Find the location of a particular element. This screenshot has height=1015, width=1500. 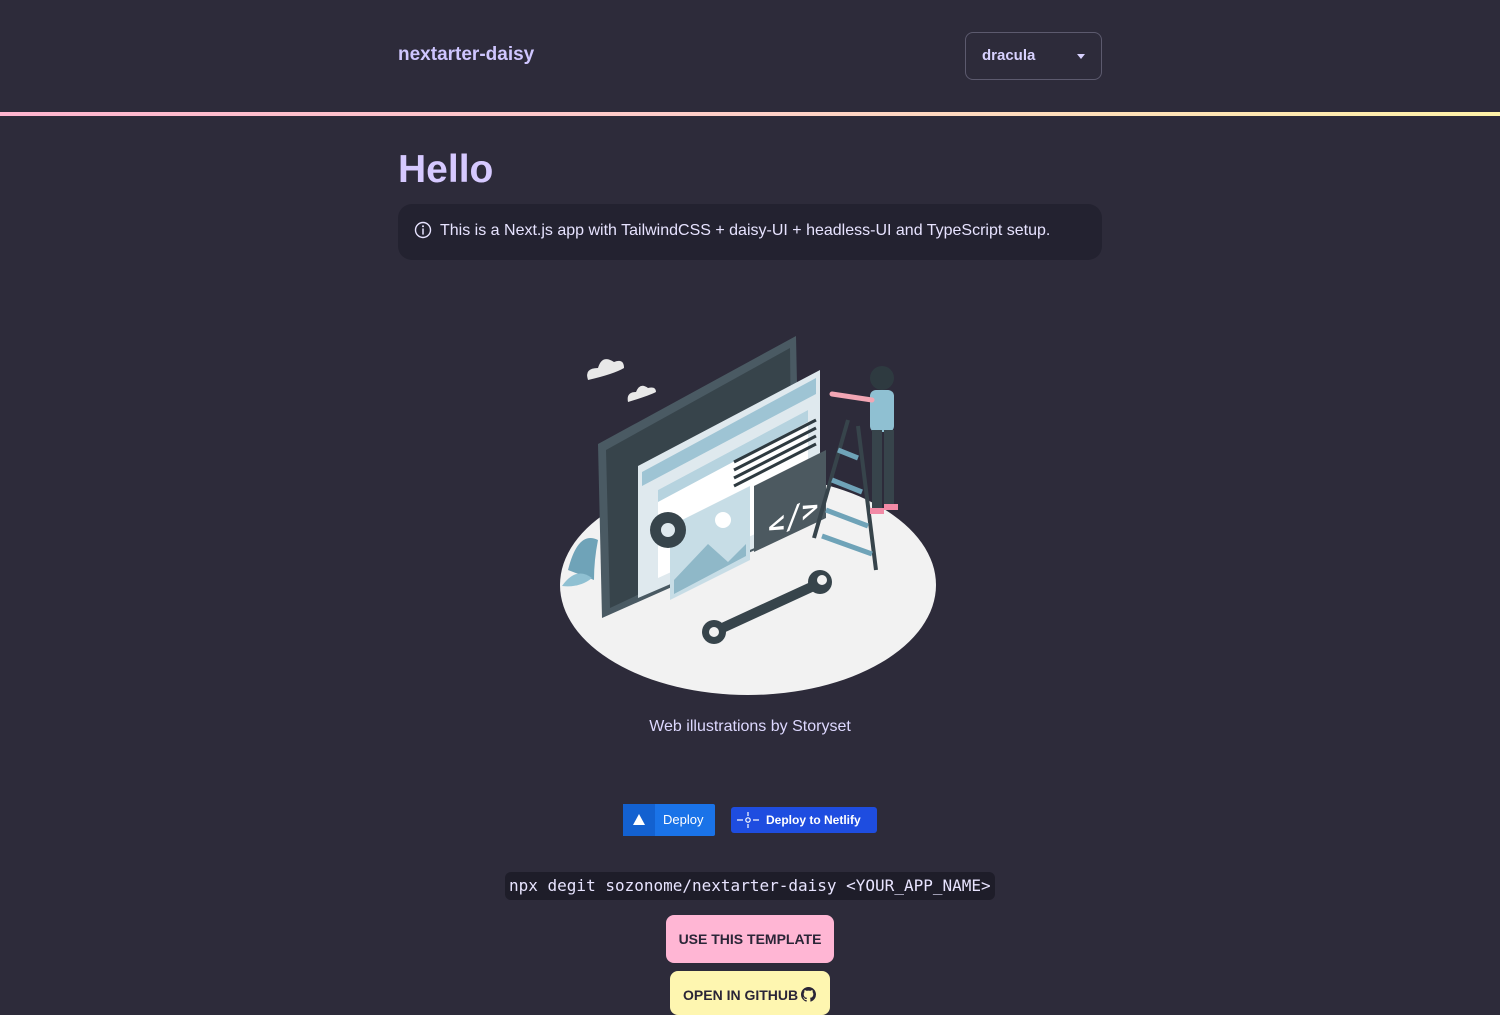

app-title-link: nextarter-daisy is located at coordinates (466, 55).